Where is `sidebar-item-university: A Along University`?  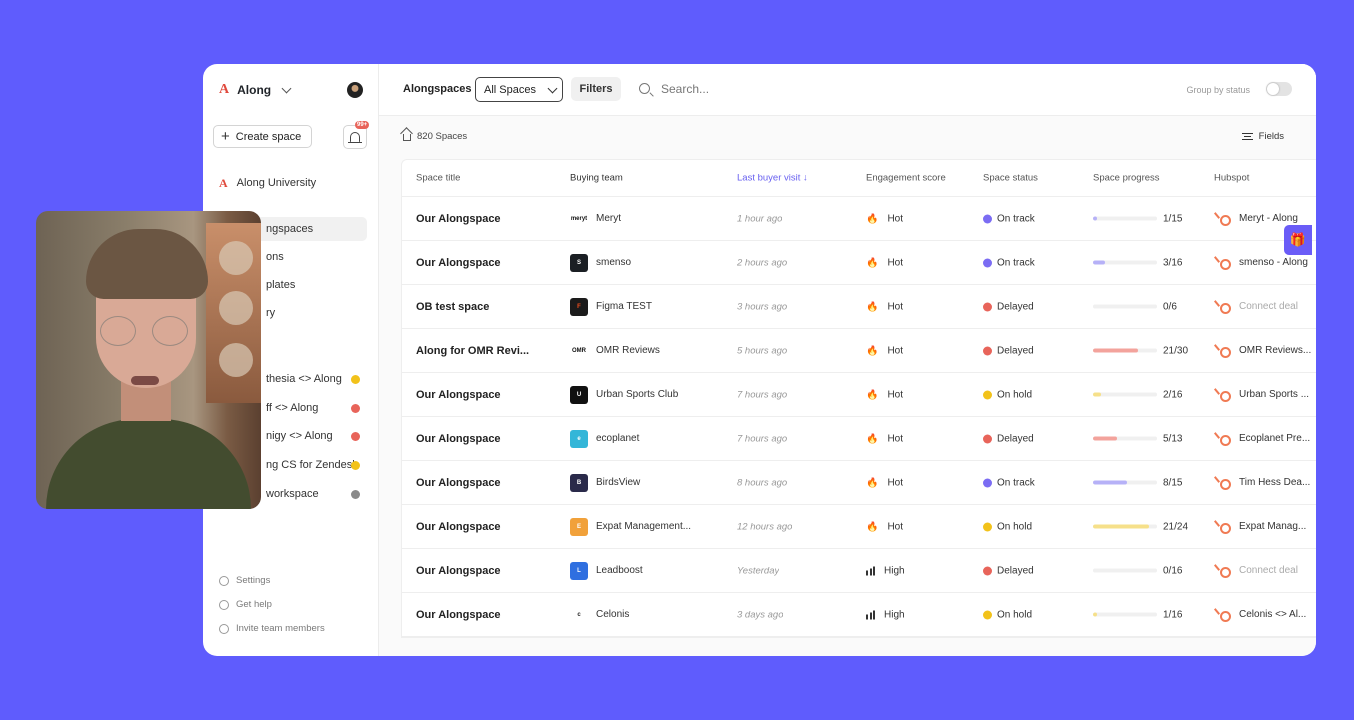 sidebar-item-university: A Along University is located at coordinates (291, 183).